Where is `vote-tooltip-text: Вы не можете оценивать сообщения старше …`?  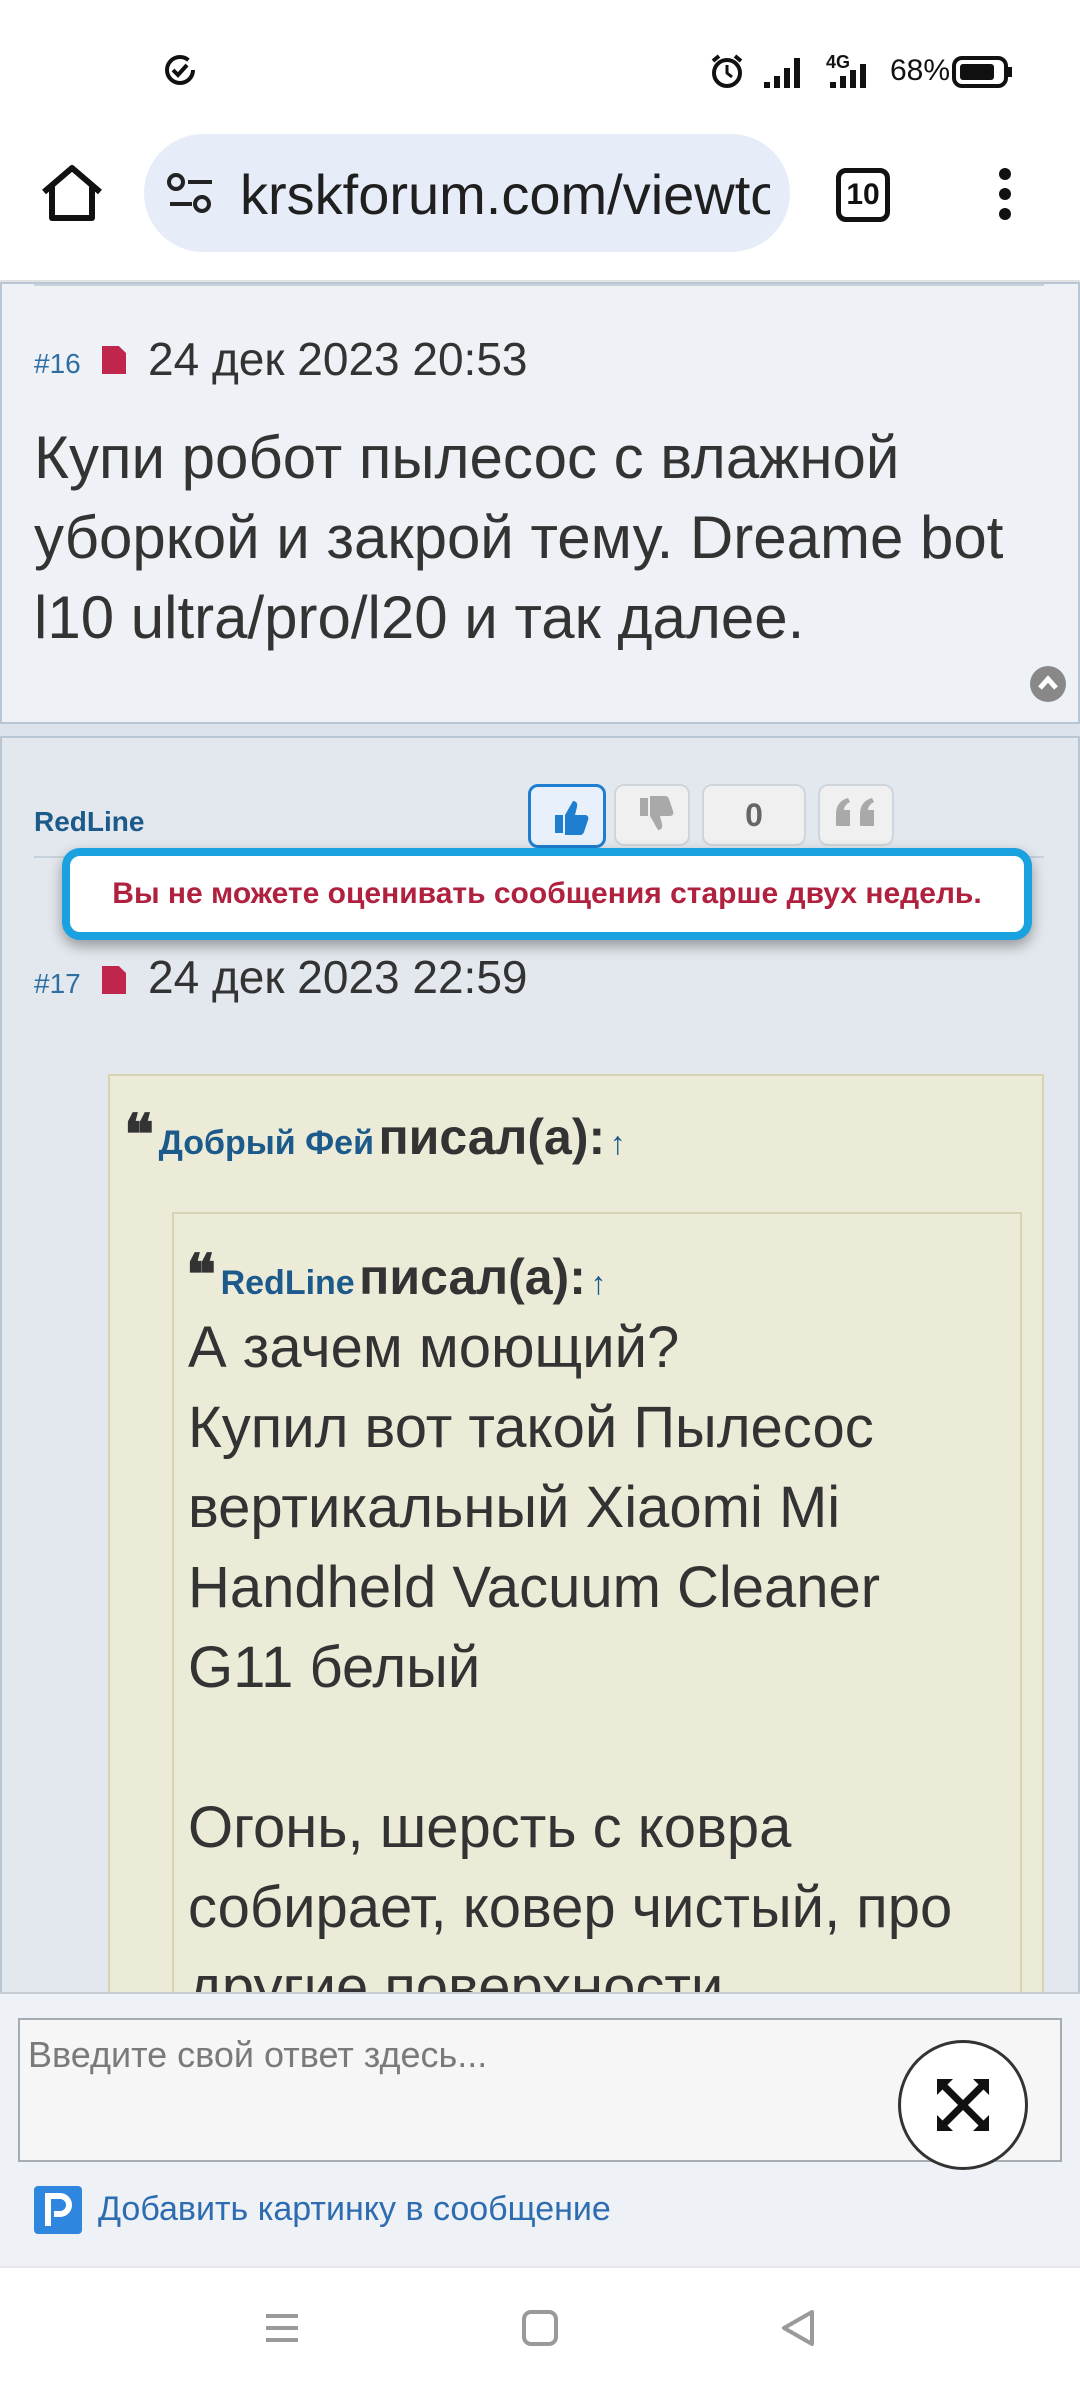 vote-tooltip-text: Вы не можете оценивать сообщения старше … is located at coordinates (547, 893).